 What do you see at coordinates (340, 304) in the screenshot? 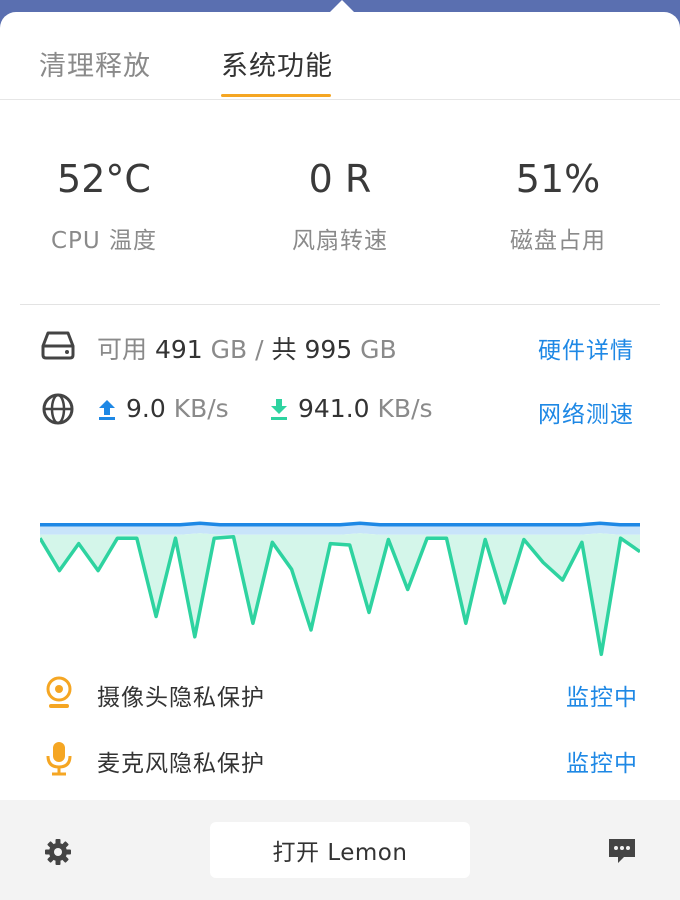
I see `section-divider` at bounding box center [340, 304].